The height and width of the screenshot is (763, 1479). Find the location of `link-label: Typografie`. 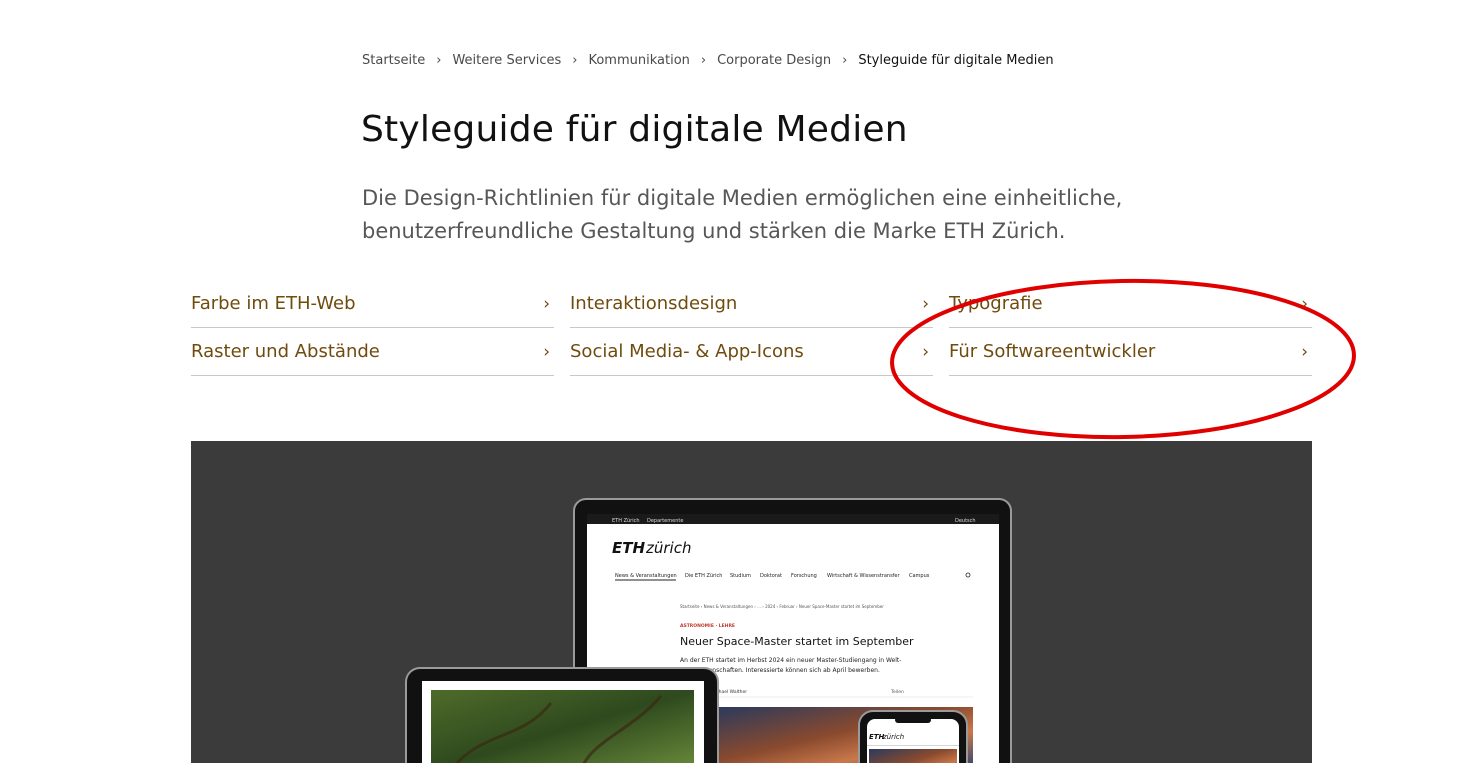

link-label: Typografie is located at coordinates (996, 303).